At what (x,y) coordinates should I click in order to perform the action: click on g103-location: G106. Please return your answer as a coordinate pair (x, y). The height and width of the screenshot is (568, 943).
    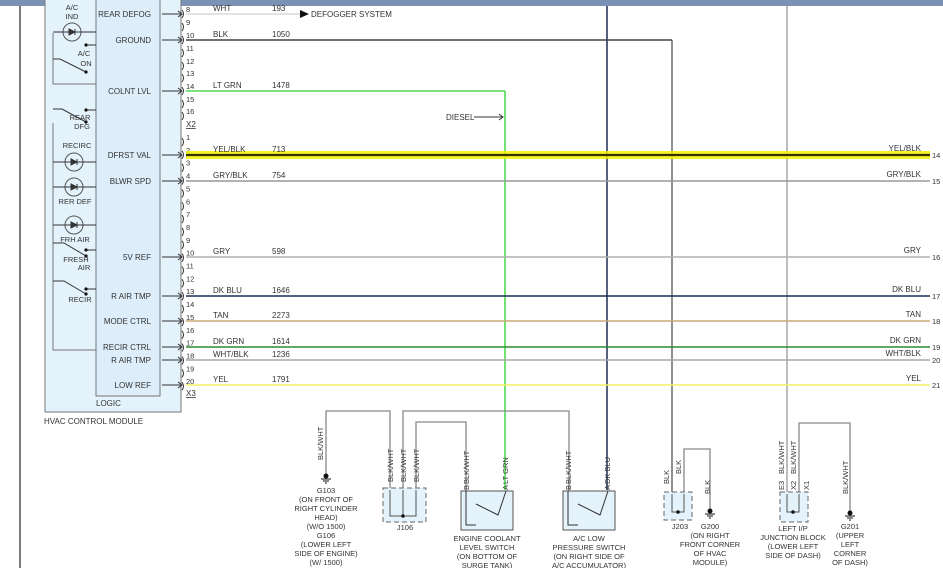
    Looking at the image, I should click on (326, 535).